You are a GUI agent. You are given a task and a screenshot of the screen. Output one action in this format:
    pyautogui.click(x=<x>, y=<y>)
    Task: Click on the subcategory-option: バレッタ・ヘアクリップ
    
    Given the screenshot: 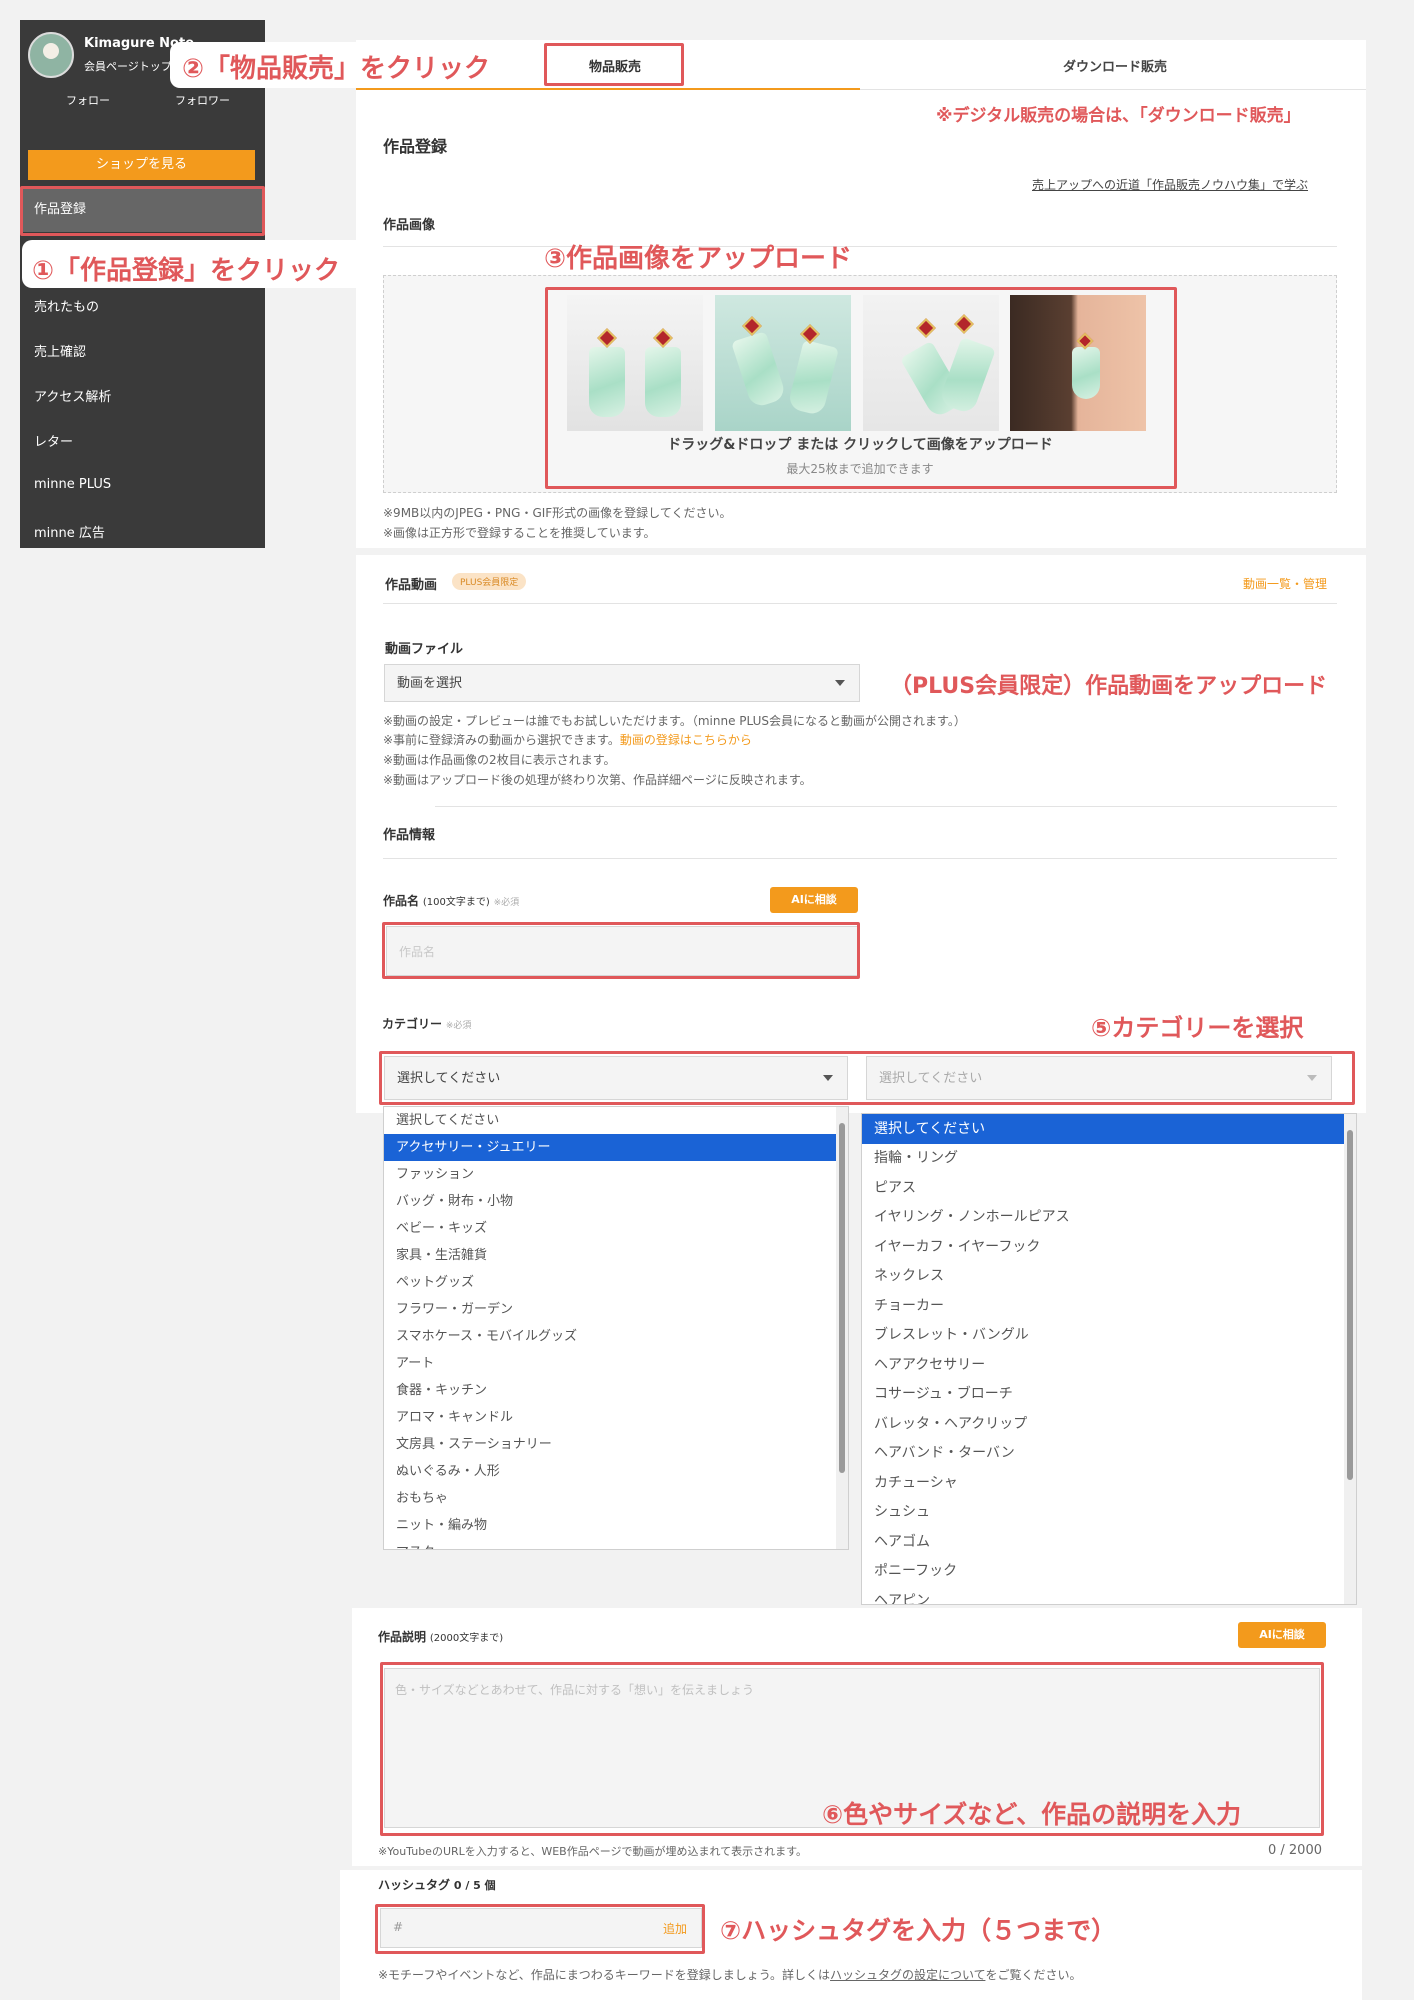 What is the action you would take?
    pyautogui.click(x=1109, y=1425)
    